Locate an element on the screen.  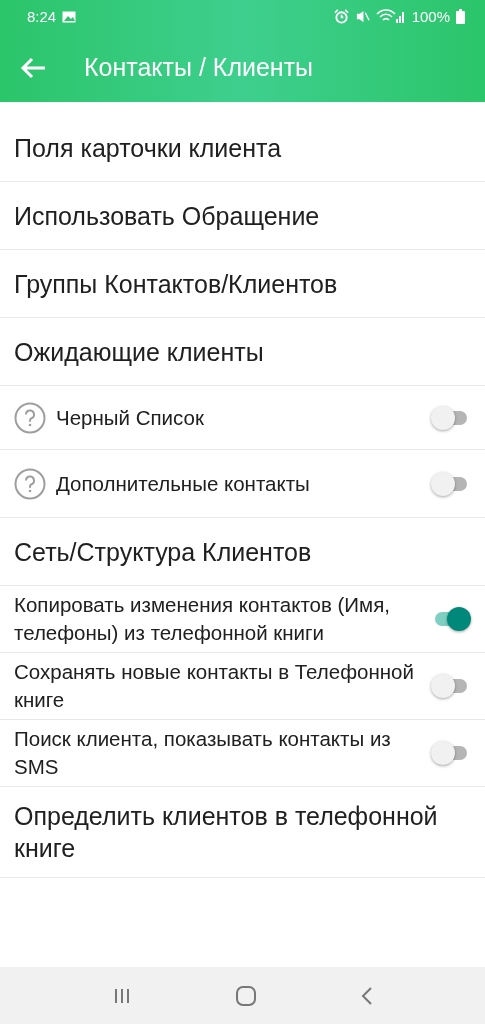
back-icon is located at coordinates (366, 995).